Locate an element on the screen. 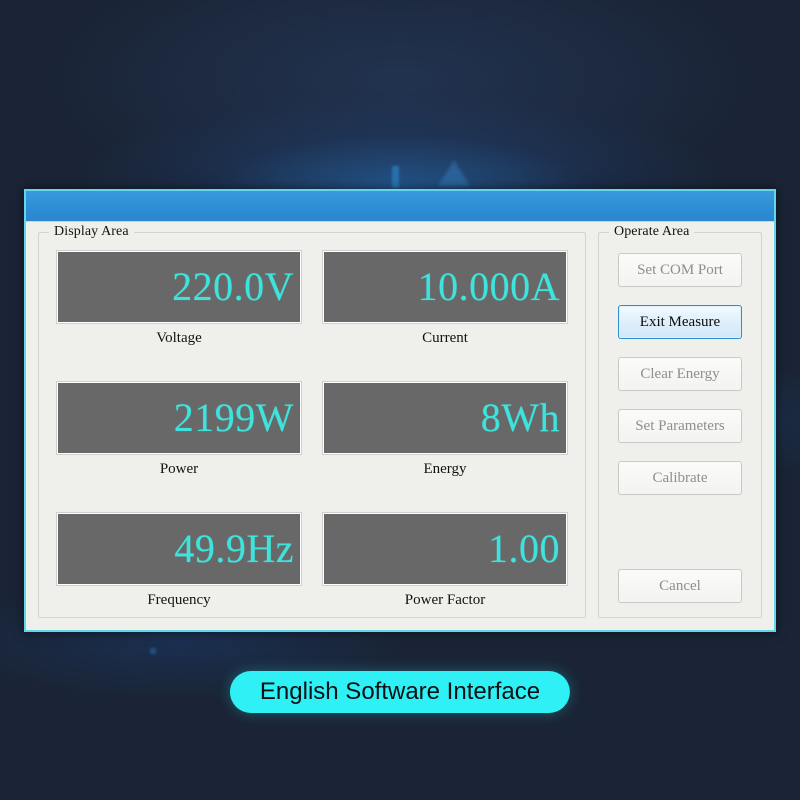 The height and width of the screenshot is (800, 800). power-label: Power is located at coordinates (179, 469).